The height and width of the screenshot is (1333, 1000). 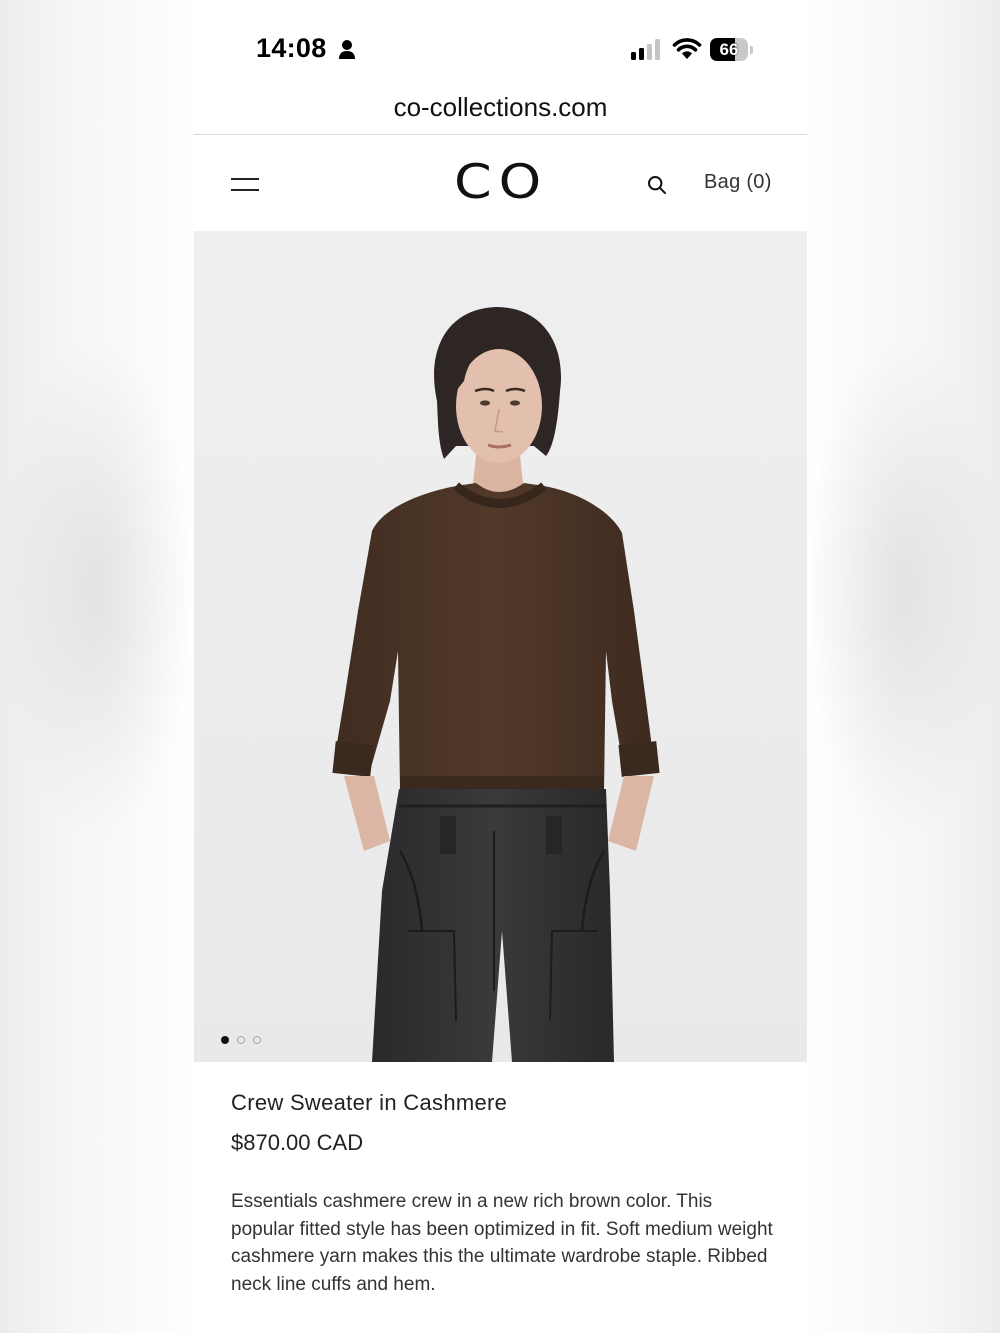 What do you see at coordinates (738, 182) in the screenshot?
I see `shopping-bag-link: Bag (0)` at bounding box center [738, 182].